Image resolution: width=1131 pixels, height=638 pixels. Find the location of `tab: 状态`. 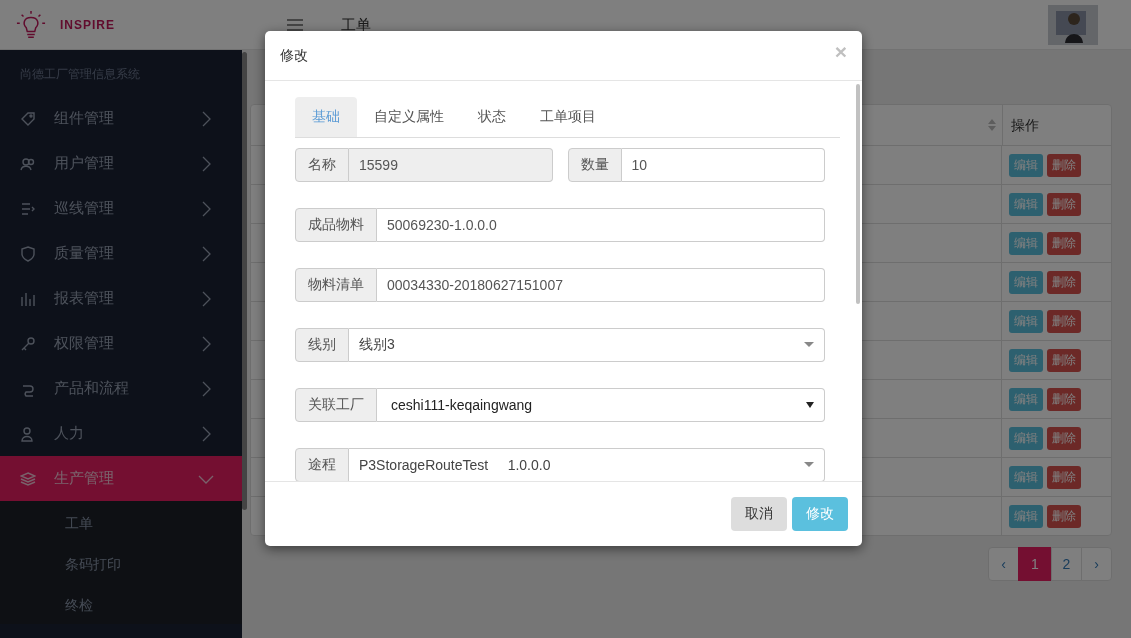

tab: 状态 is located at coordinates (492, 117).